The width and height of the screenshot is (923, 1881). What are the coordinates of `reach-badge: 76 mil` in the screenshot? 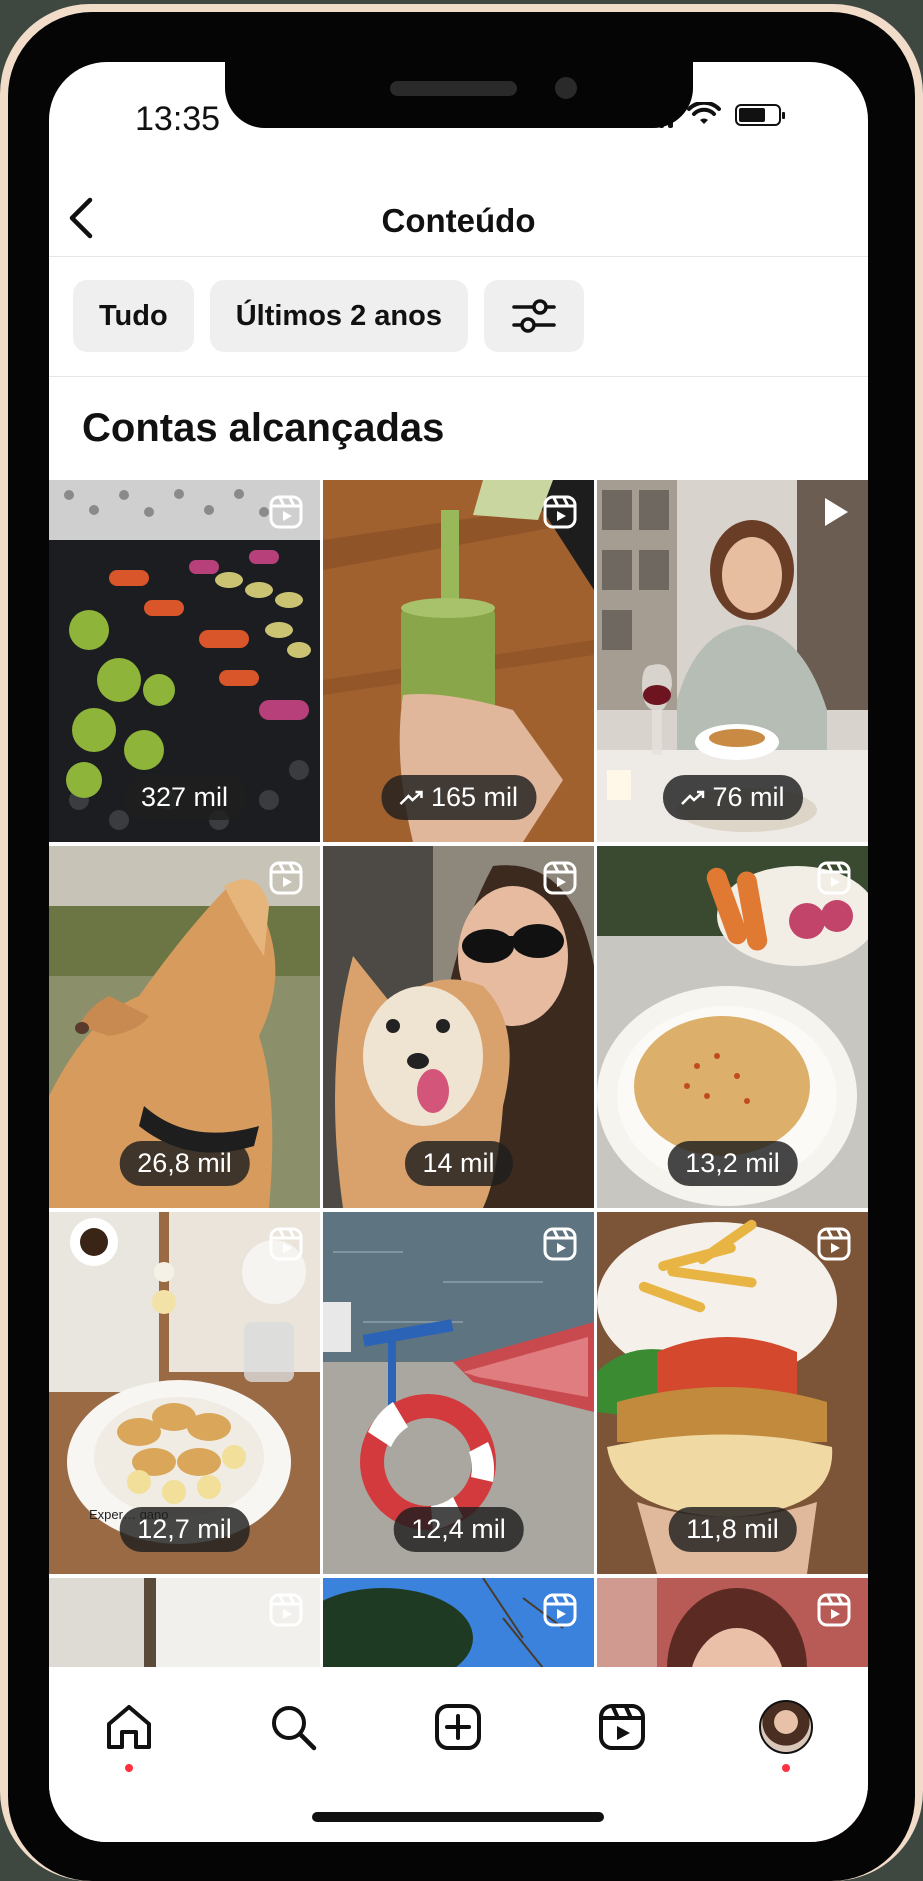 It's located at (732, 797).